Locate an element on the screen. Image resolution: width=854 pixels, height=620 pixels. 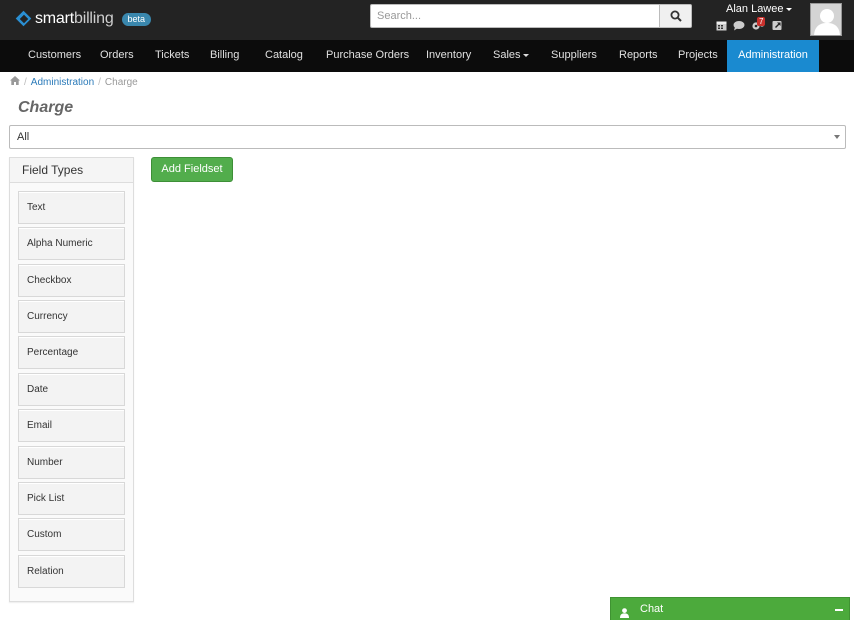
breadcrumb: / Administration / Charge is located at coordinates (74, 82).